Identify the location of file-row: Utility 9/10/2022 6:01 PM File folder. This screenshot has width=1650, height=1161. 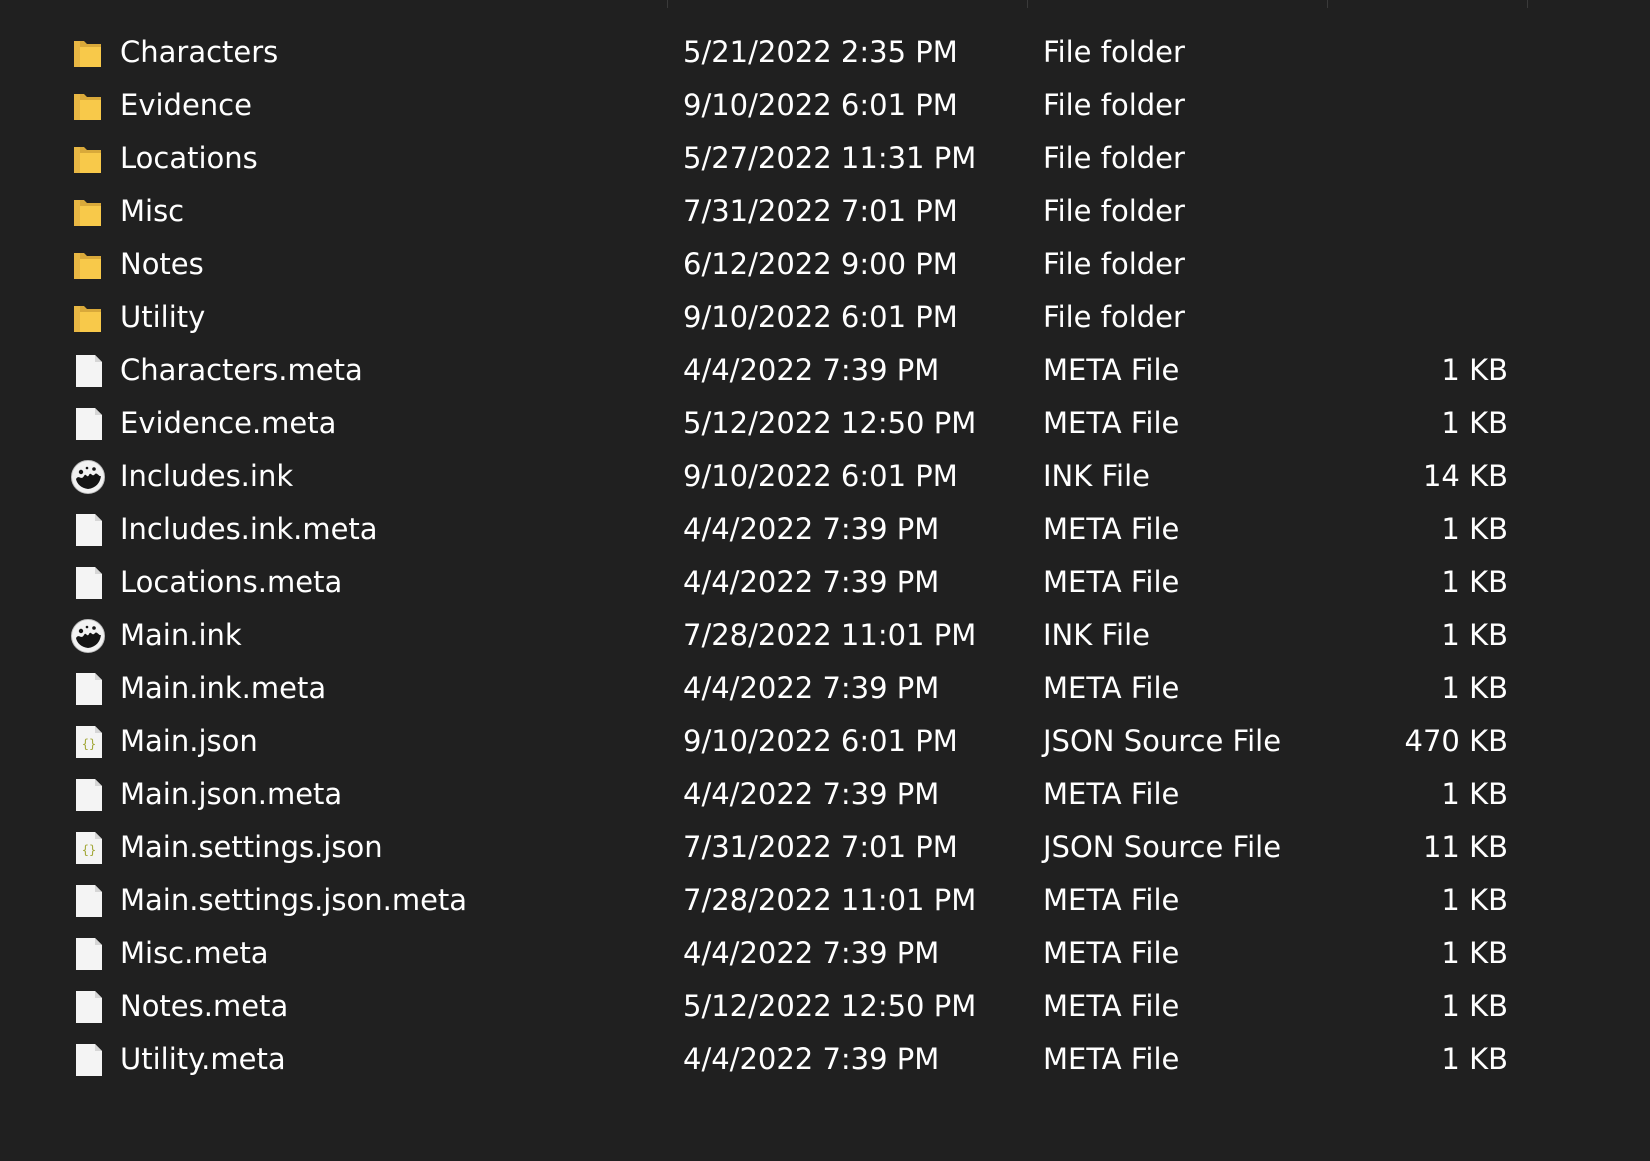
(825, 317).